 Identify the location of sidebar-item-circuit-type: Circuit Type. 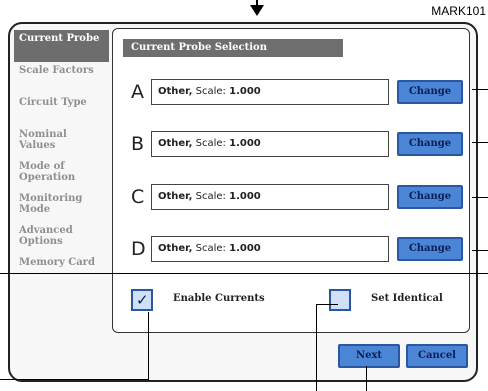
(61, 110).